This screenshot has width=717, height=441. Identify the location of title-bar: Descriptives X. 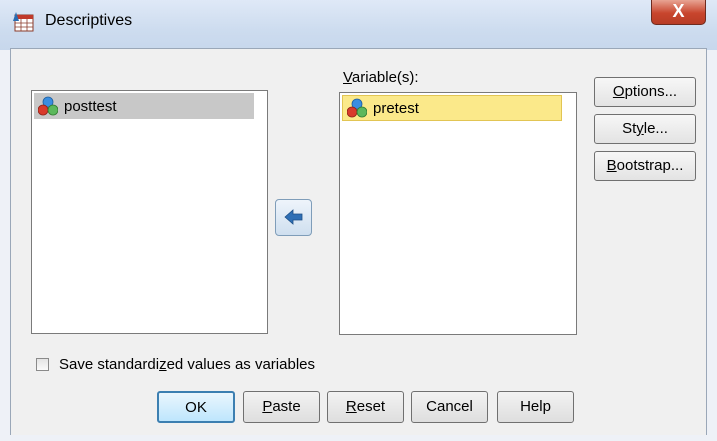
(358, 25).